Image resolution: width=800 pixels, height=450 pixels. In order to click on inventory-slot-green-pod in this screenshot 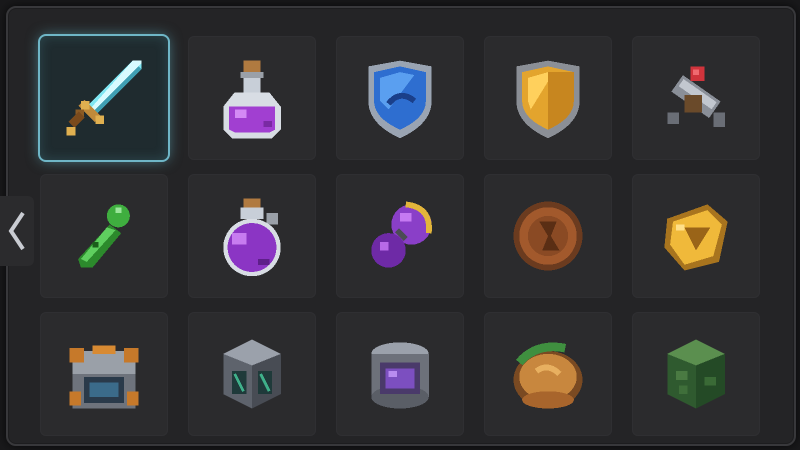, I will do `click(104, 236)`.